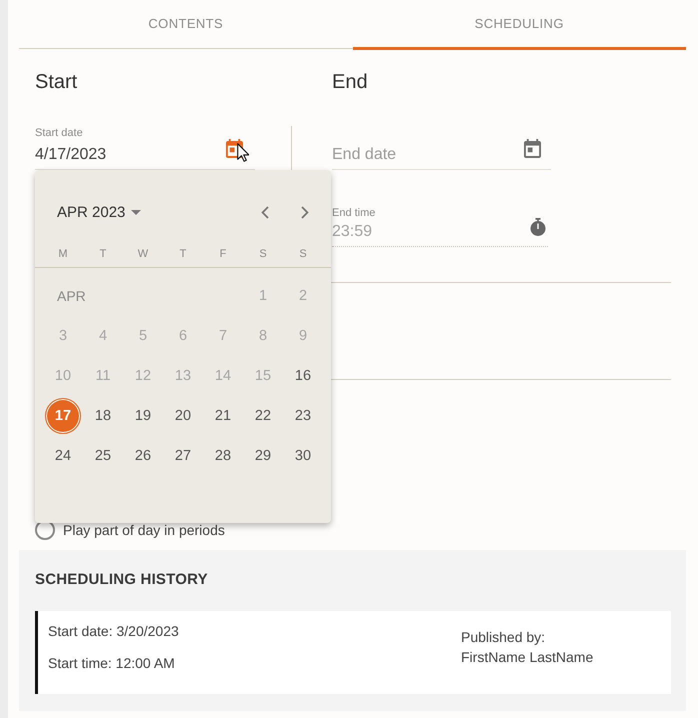 This screenshot has width=698, height=718. Describe the element at coordinates (303, 376) in the screenshot. I see `calendar-day: 16` at that location.